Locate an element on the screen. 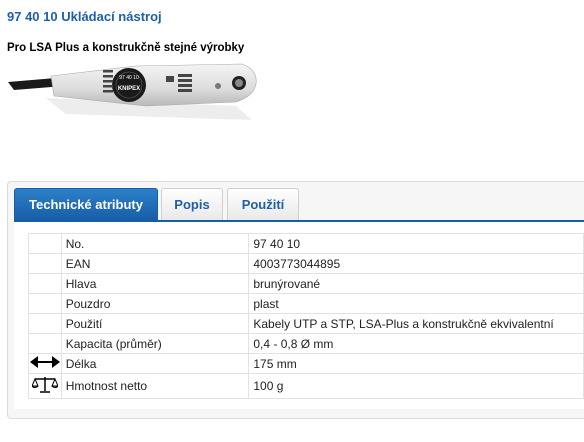 The width and height of the screenshot is (584, 442). logo-brand-text: KNIPEX is located at coordinates (129, 89).